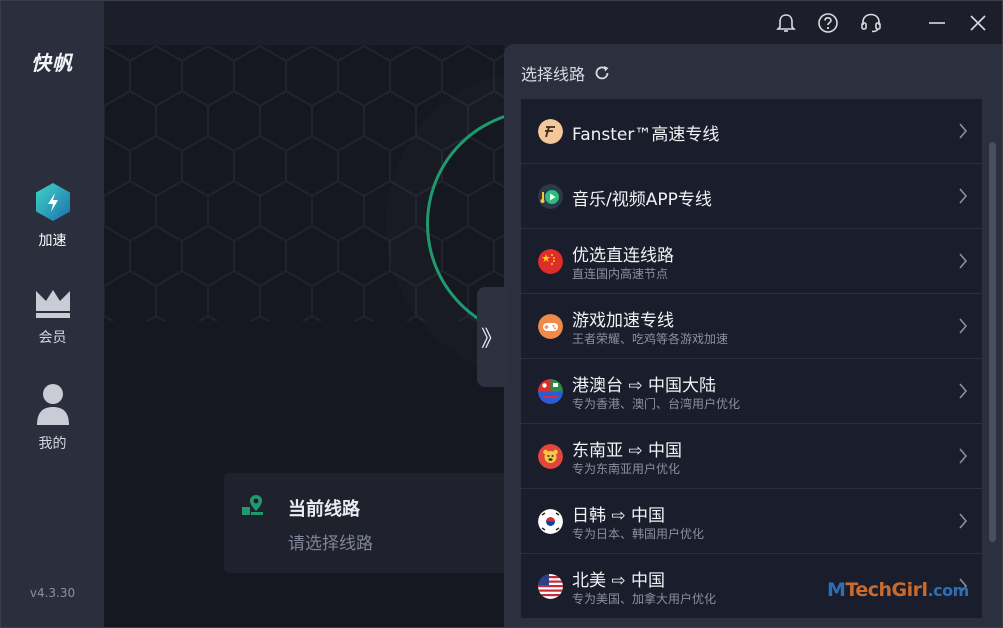 The image size is (1003, 628). Describe the element at coordinates (619, 581) in the screenshot. I see `route-title: 北美 ⇨ 中国` at that location.